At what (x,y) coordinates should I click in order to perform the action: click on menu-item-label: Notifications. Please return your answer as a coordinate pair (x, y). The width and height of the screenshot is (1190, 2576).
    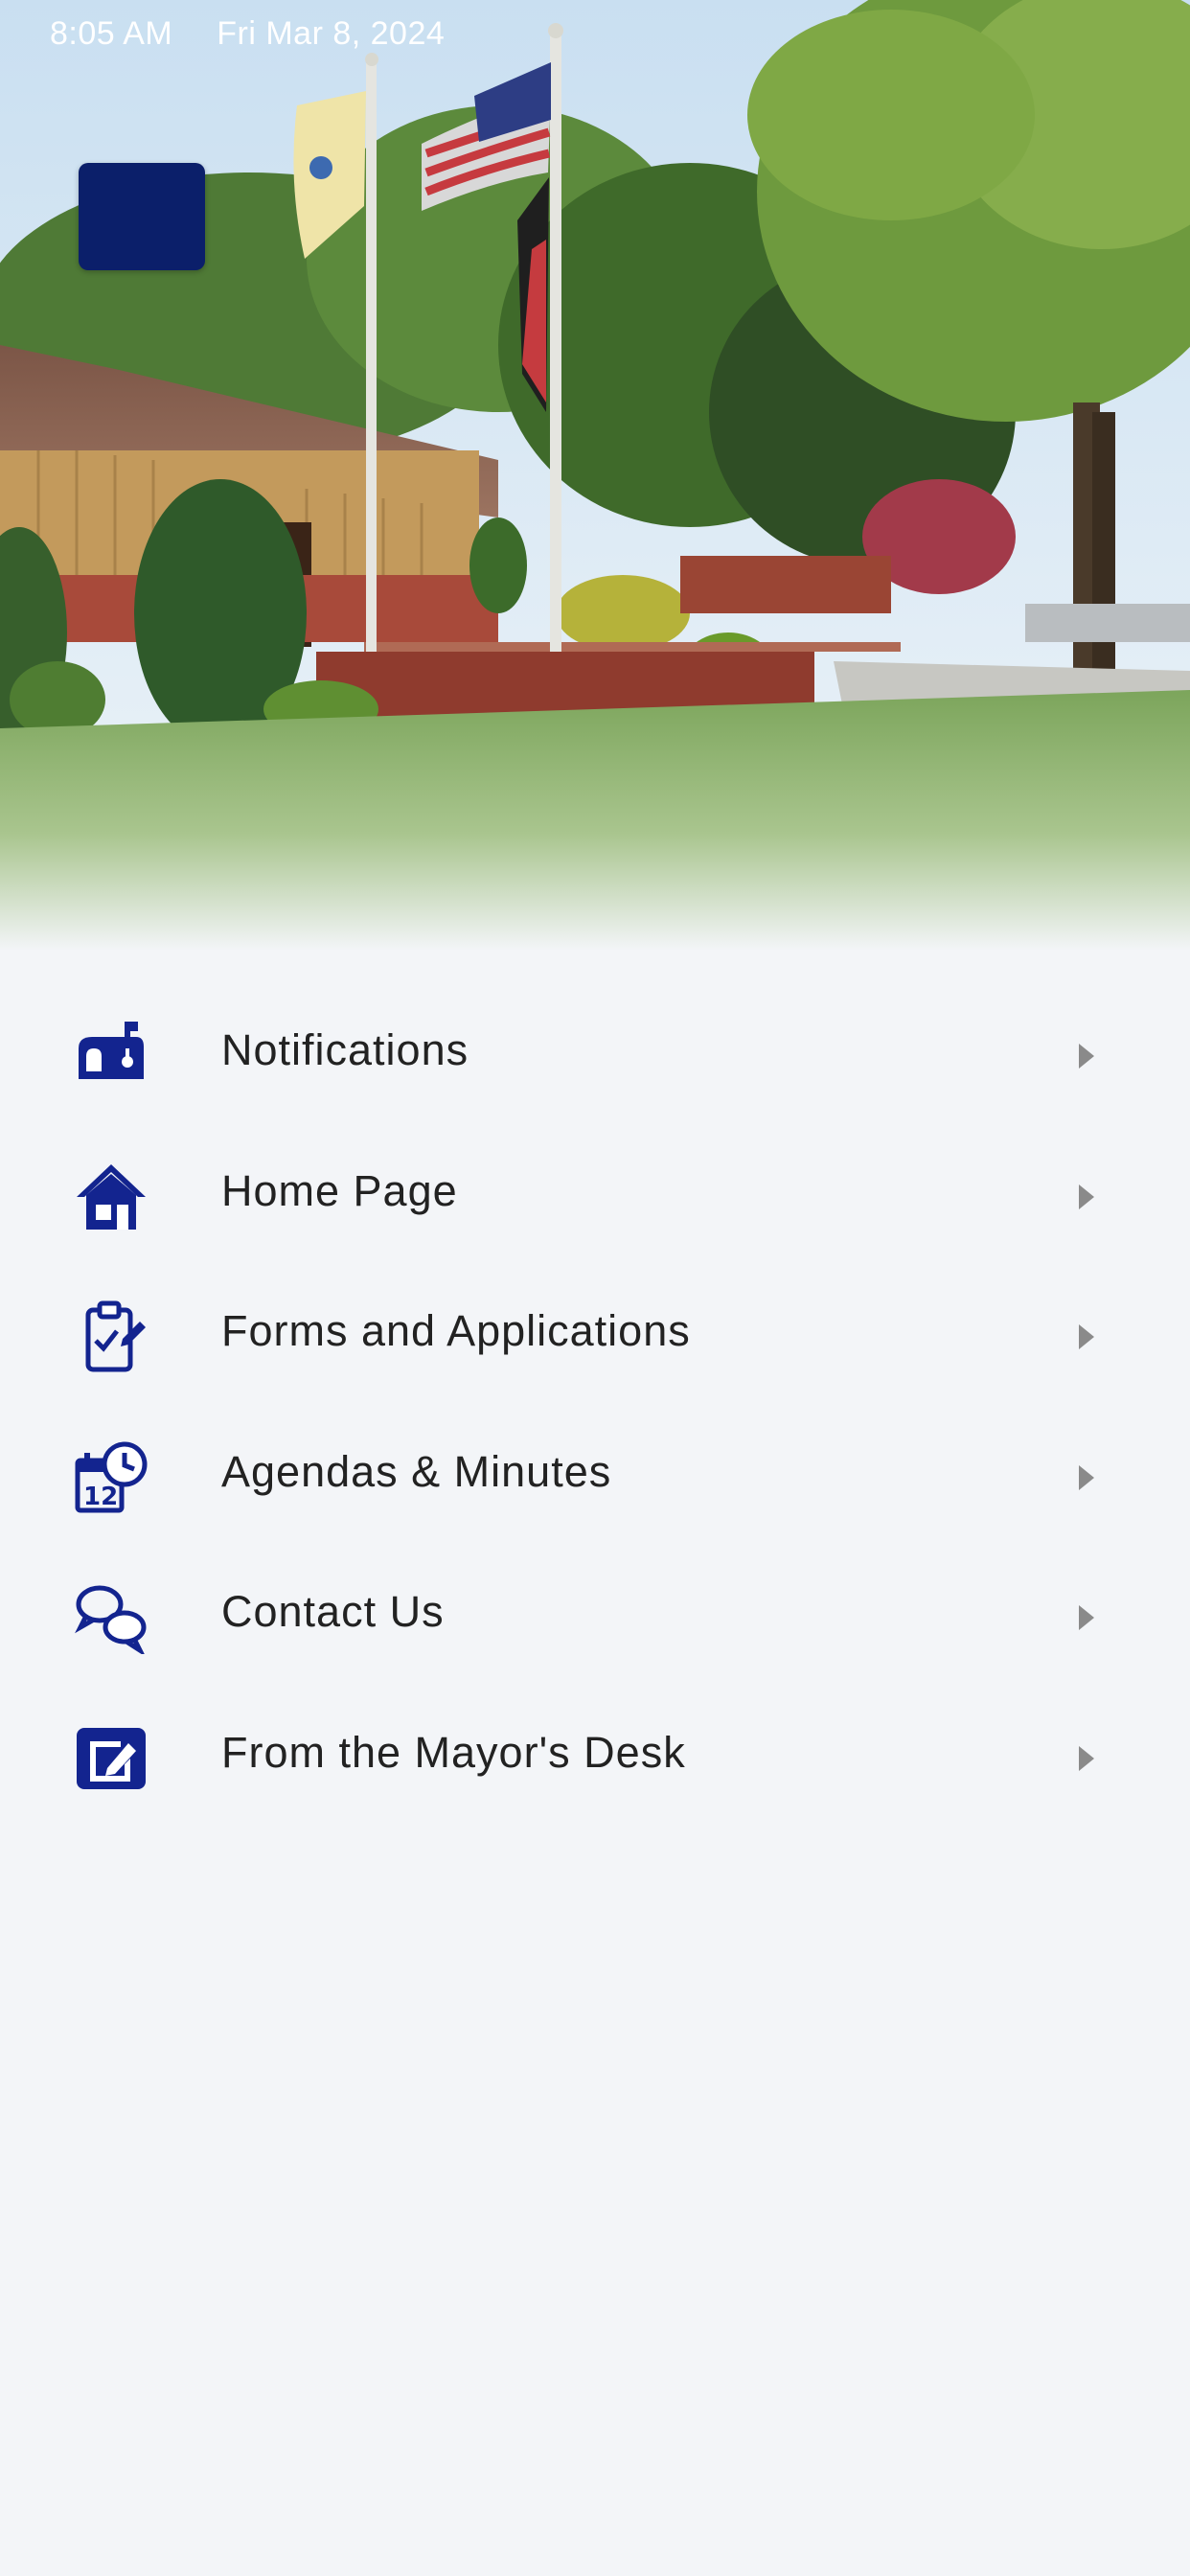
    Looking at the image, I should click on (345, 1050).